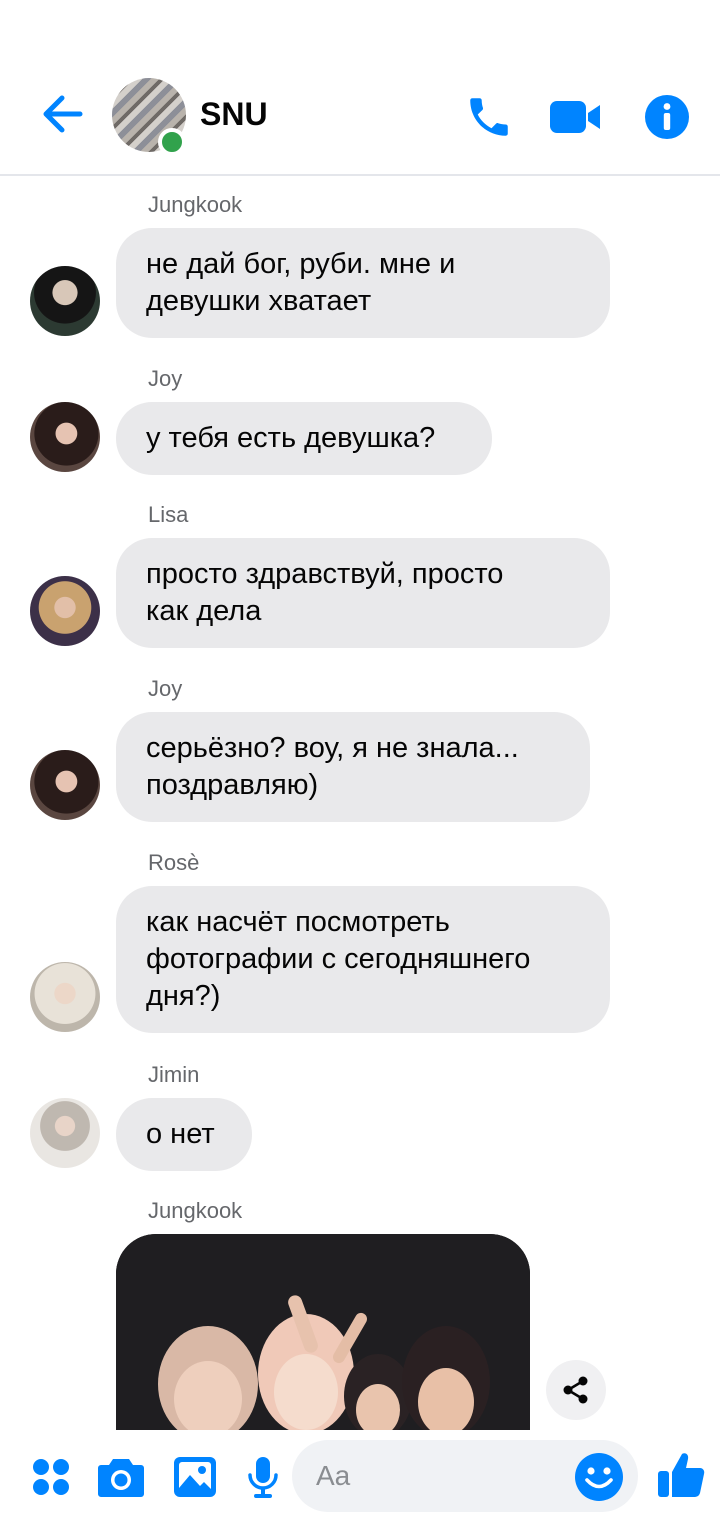 Image resolution: width=720 pixels, height=1520 pixels. What do you see at coordinates (338, 959) in the screenshot?
I see `message-line: фотографии с сегодняшнего` at bounding box center [338, 959].